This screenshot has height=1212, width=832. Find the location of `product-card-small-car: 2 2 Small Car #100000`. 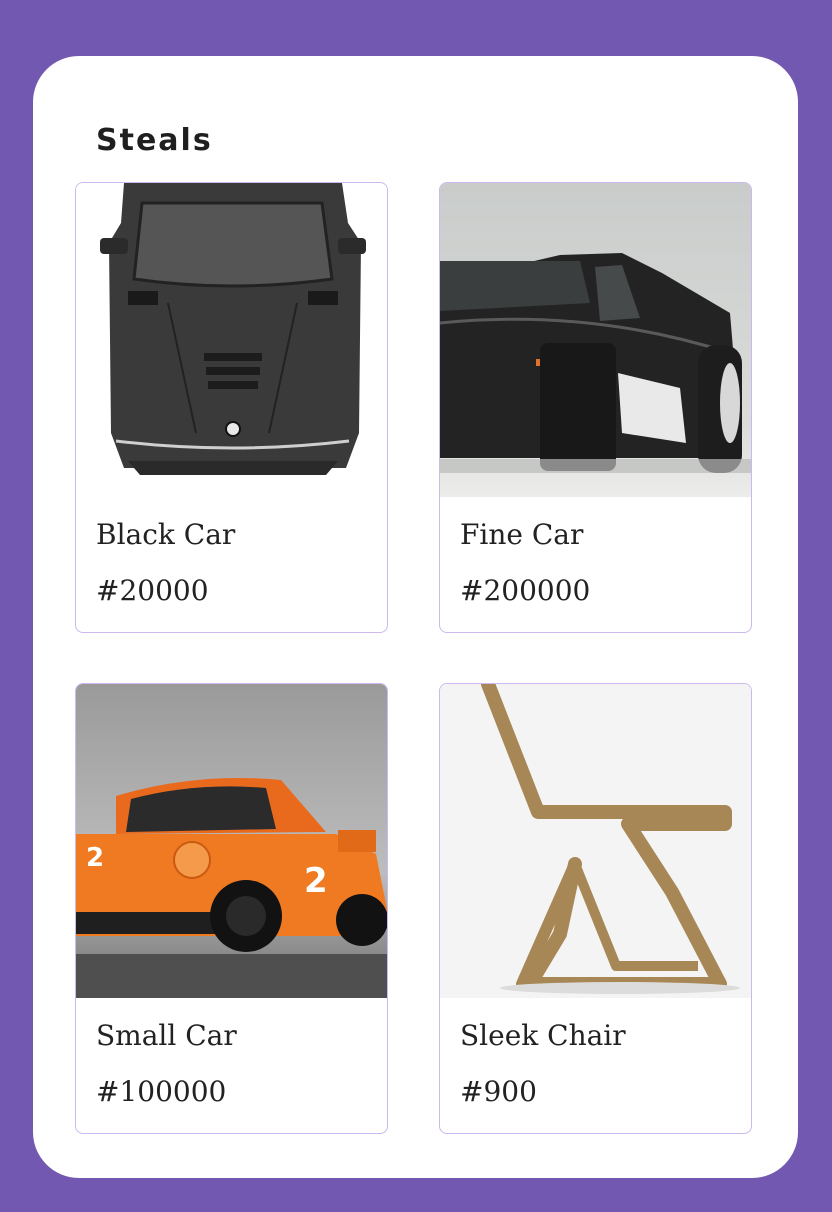

product-card-small-car: 2 2 Small Car #100000 is located at coordinates (231, 908).